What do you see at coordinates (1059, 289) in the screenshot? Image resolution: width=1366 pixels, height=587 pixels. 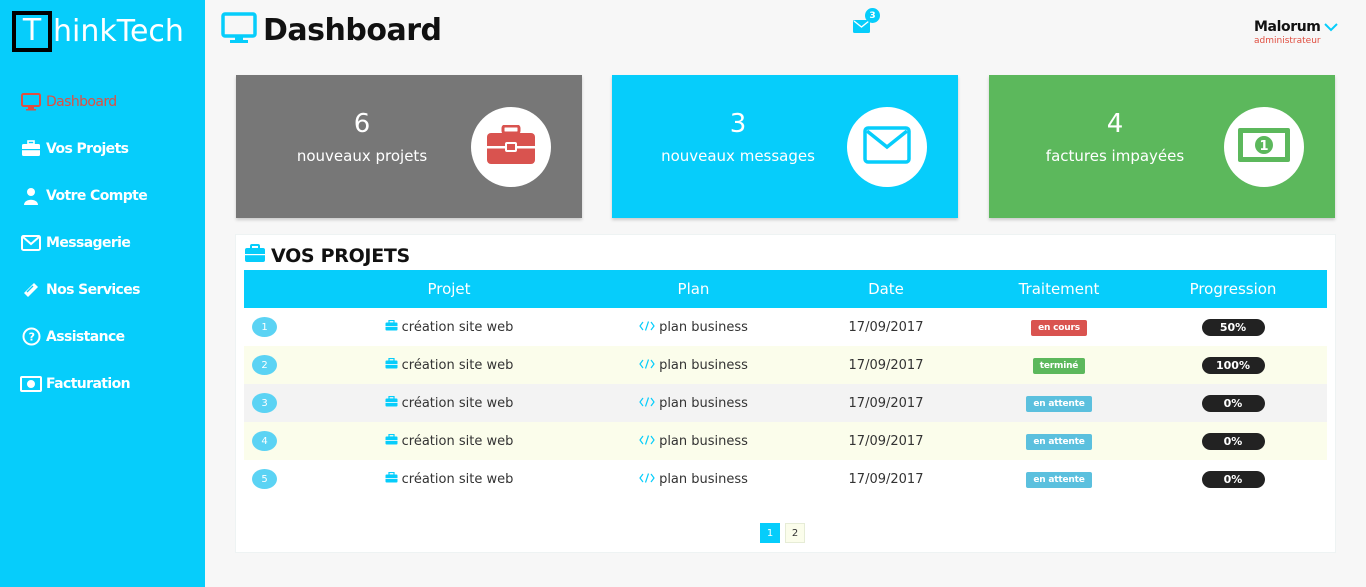 I see `column-header: Traitement` at bounding box center [1059, 289].